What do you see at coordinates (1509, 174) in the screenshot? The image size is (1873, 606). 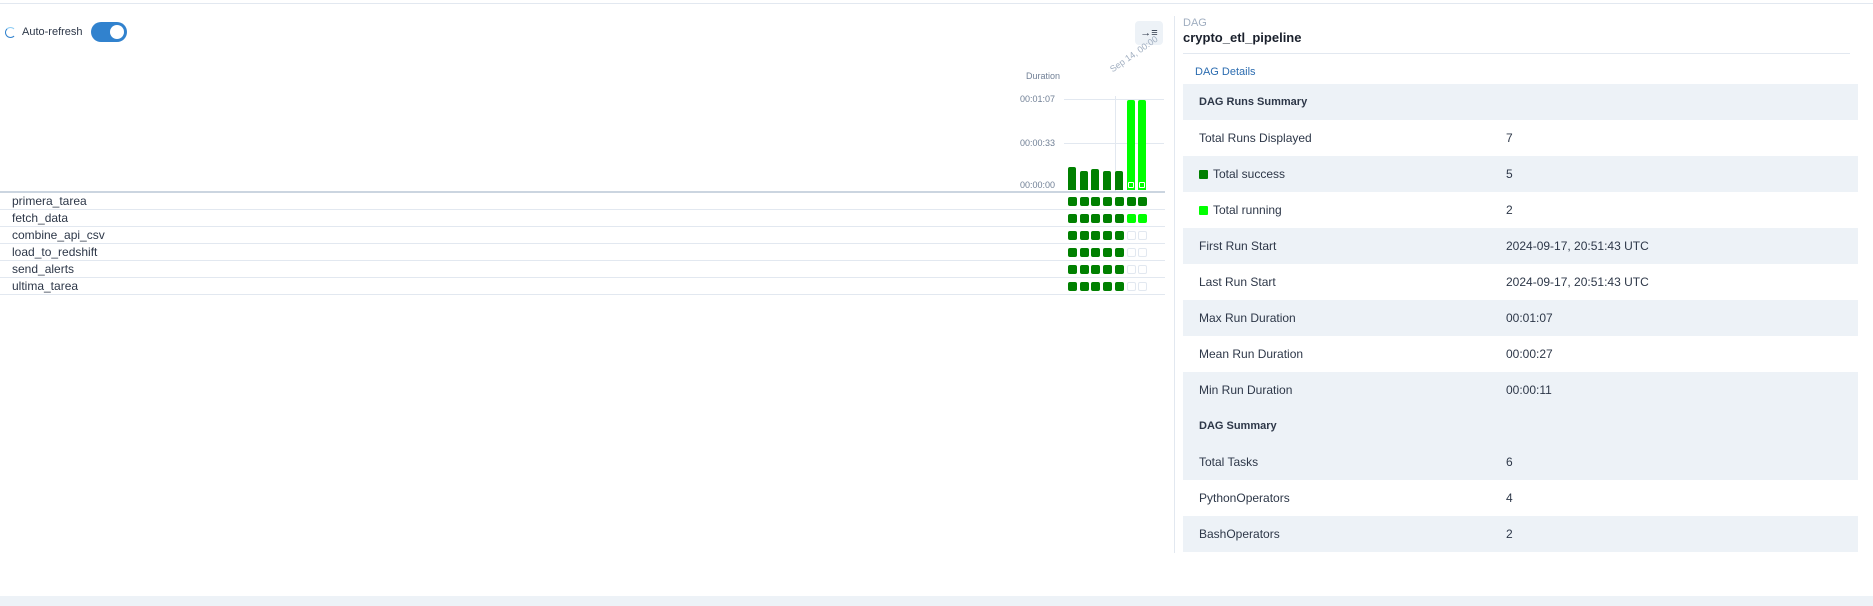 I see `detail-value: 5` at bounding box center [1509, 174].